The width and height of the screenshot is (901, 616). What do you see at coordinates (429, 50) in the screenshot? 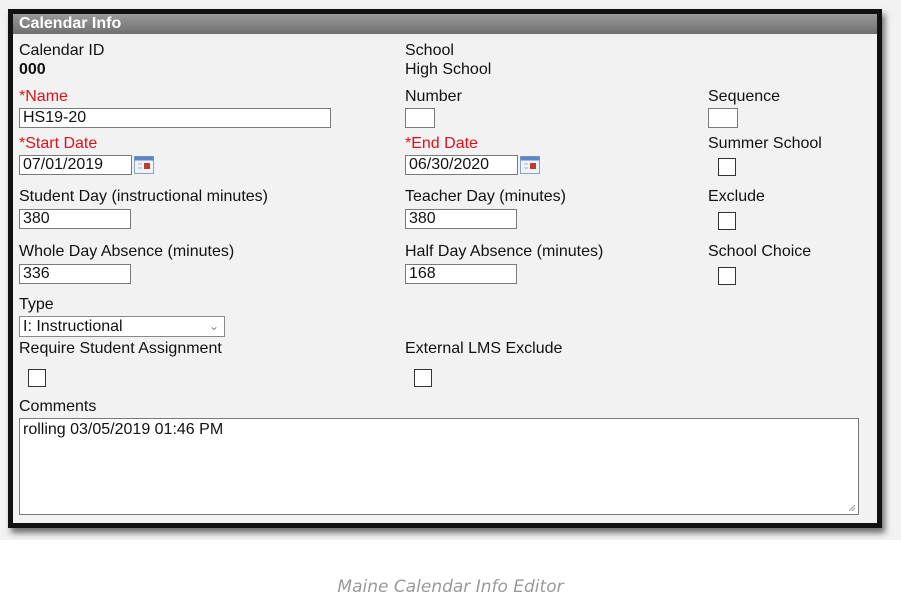
I see `school-label: School` at bounding box center [429, 50].